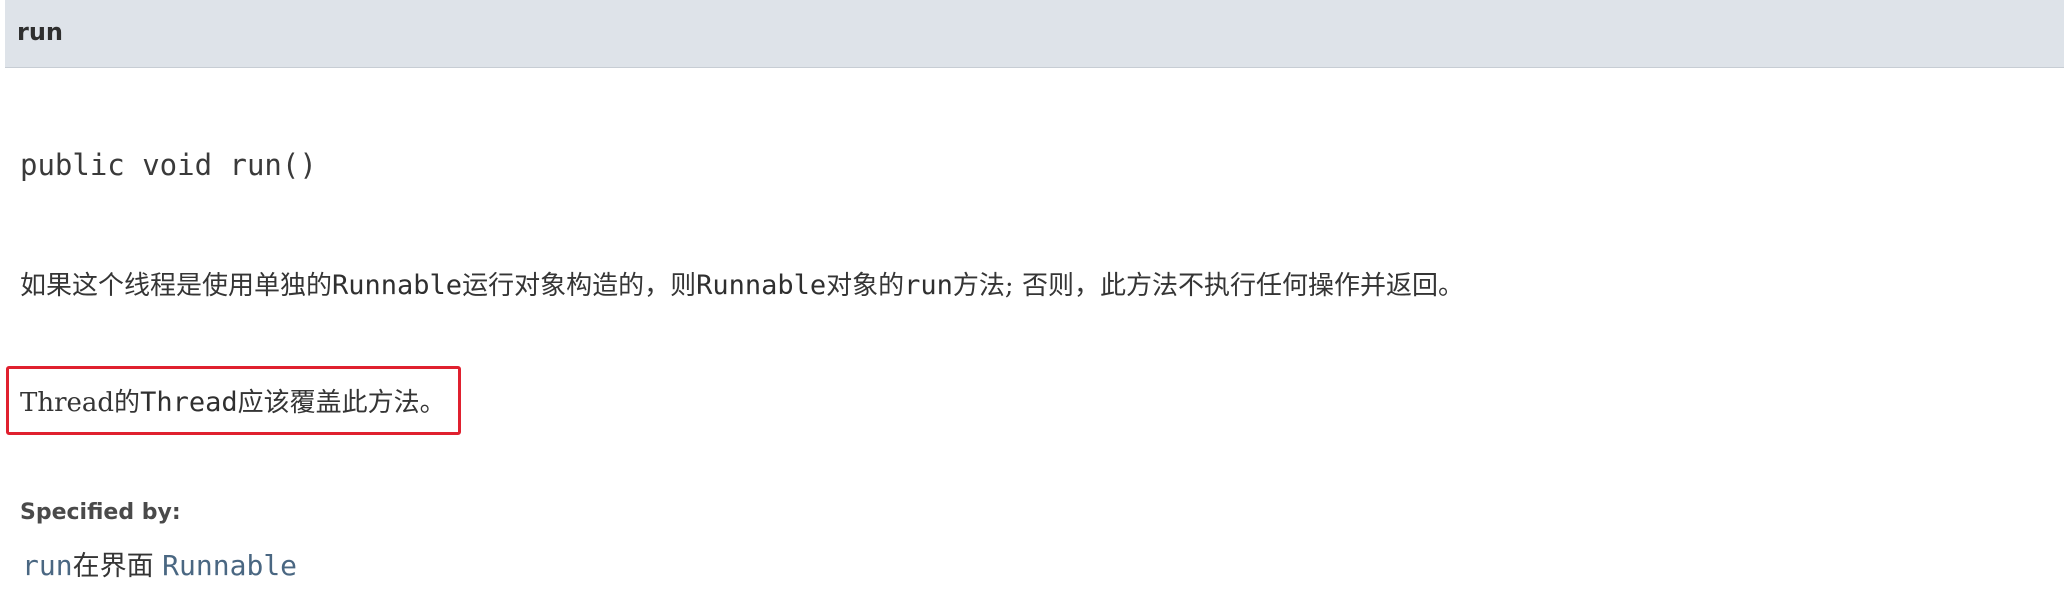 The width and height of the screenshot is (2064, 605). Describe the element at coordinates (168, 165) in the screenshot. I see `method-signature: public void run()` at that location.